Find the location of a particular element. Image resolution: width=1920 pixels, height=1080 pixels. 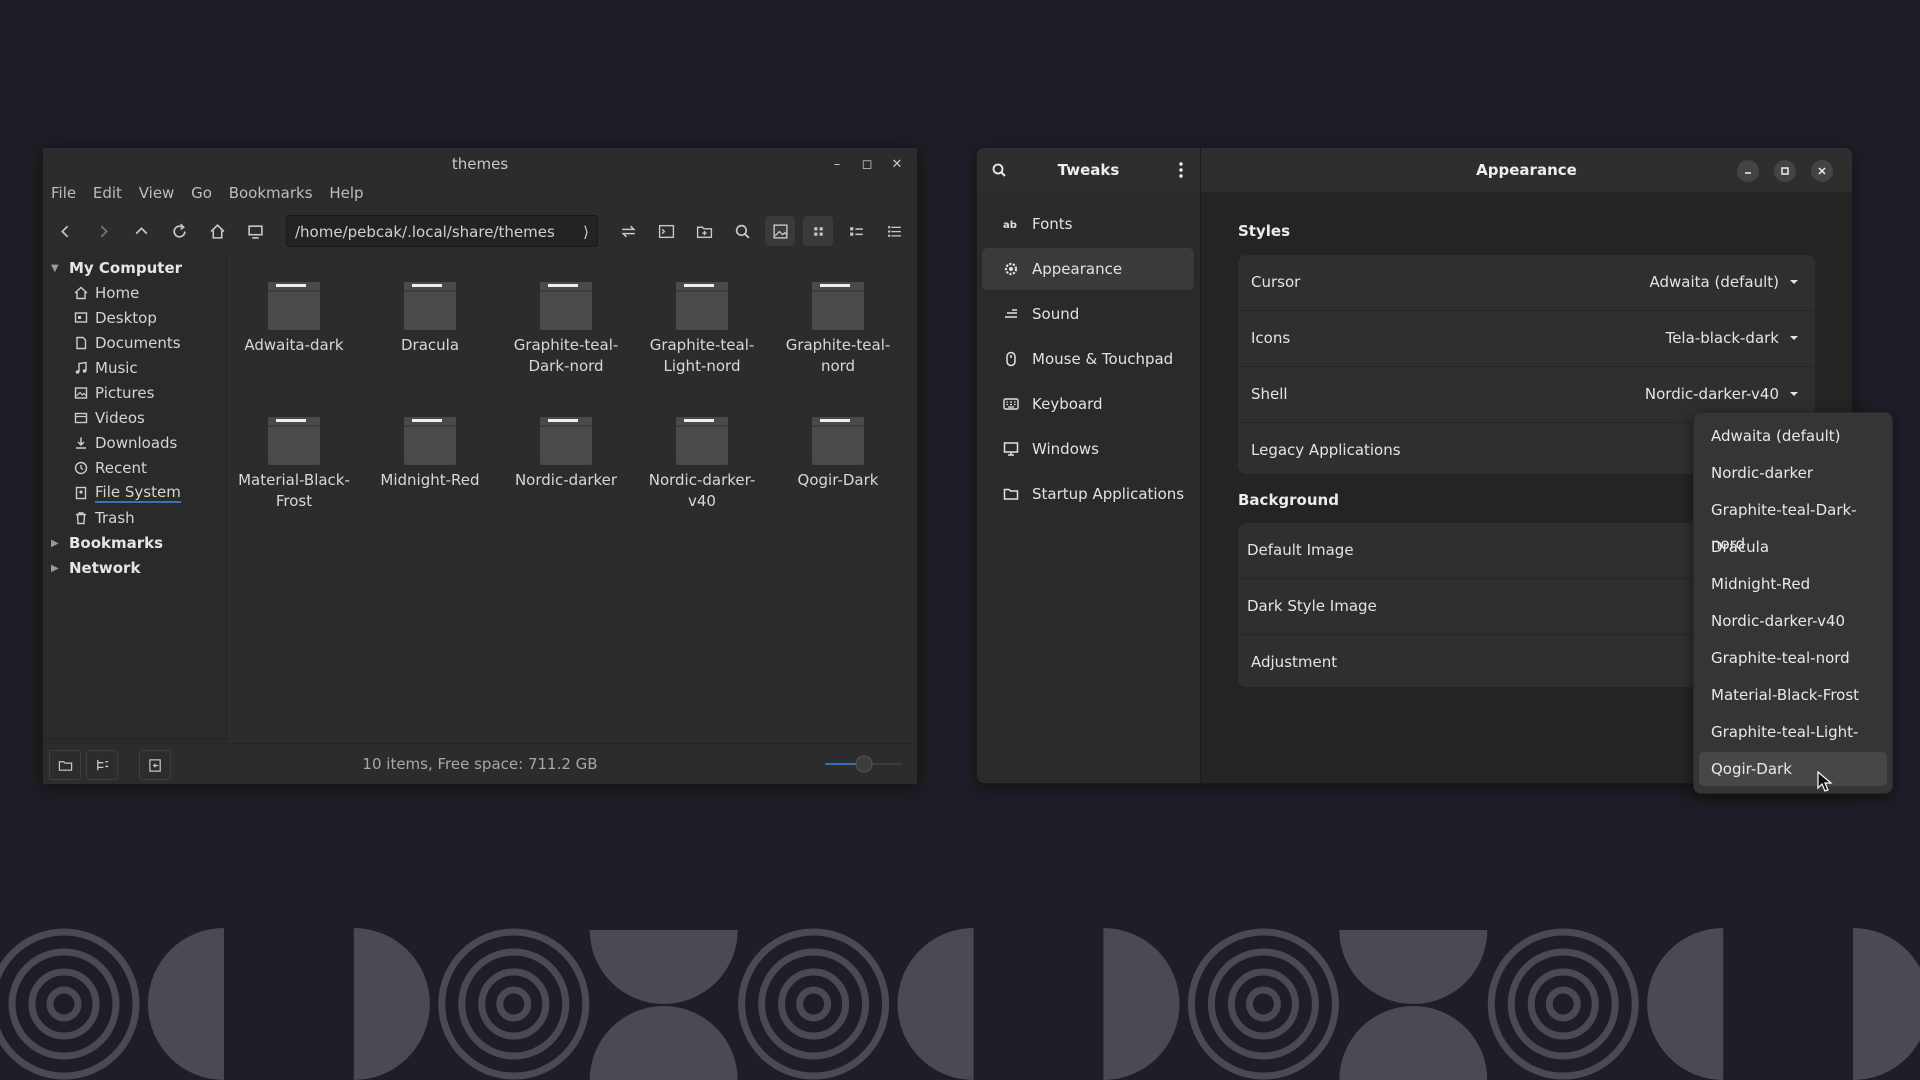

dropdown-option-hovered: Qogir-Dark is located at coordinates (1793, 769).